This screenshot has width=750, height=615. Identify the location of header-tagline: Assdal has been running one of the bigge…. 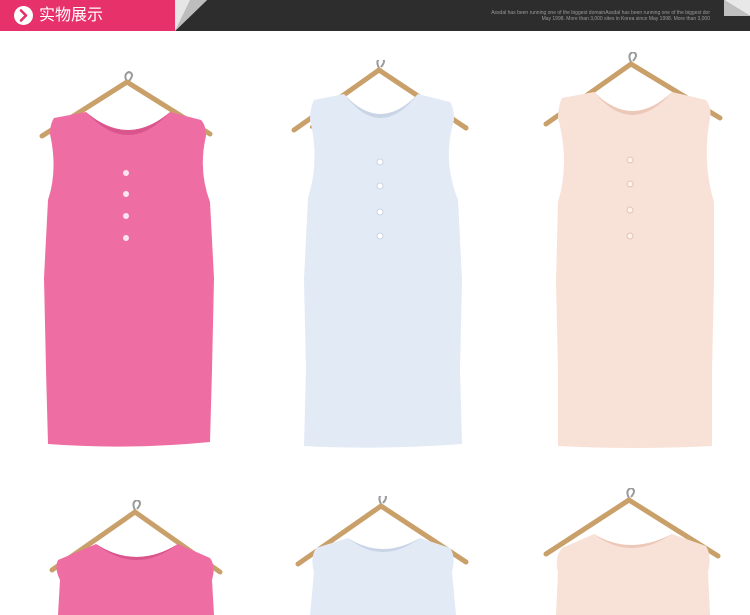
(565, 16).